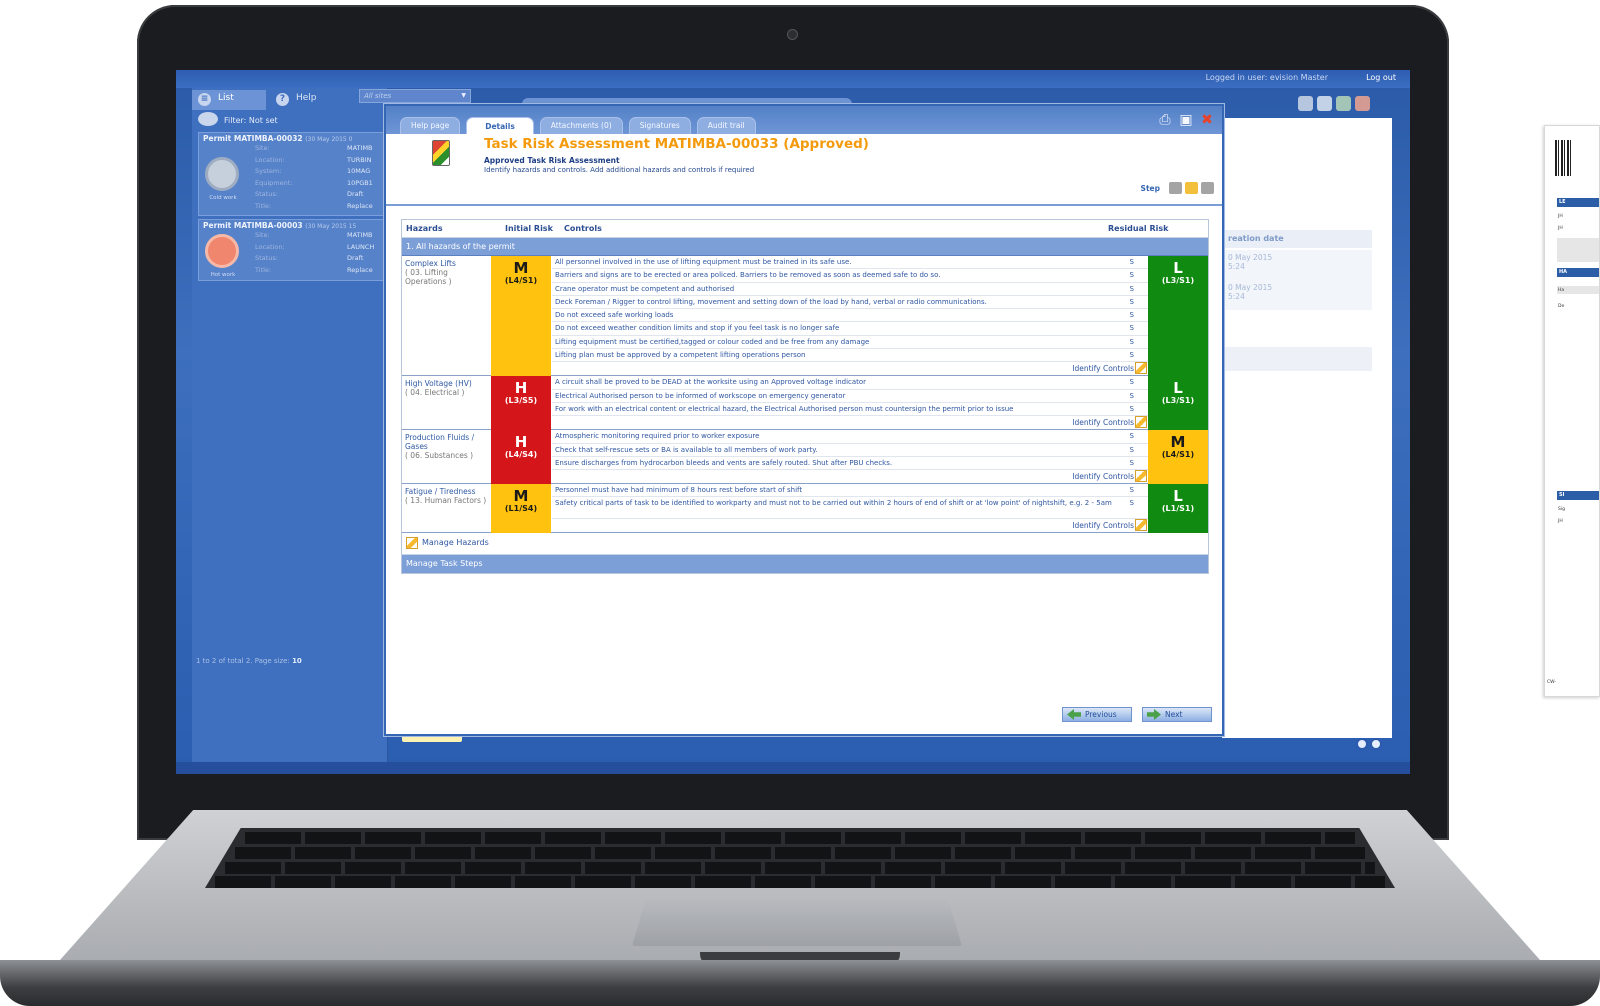 Image resolution: width=1600 pixels, height=1006 pixels. I want to click on chevron-down-icon: ▼, so click(463, 95).